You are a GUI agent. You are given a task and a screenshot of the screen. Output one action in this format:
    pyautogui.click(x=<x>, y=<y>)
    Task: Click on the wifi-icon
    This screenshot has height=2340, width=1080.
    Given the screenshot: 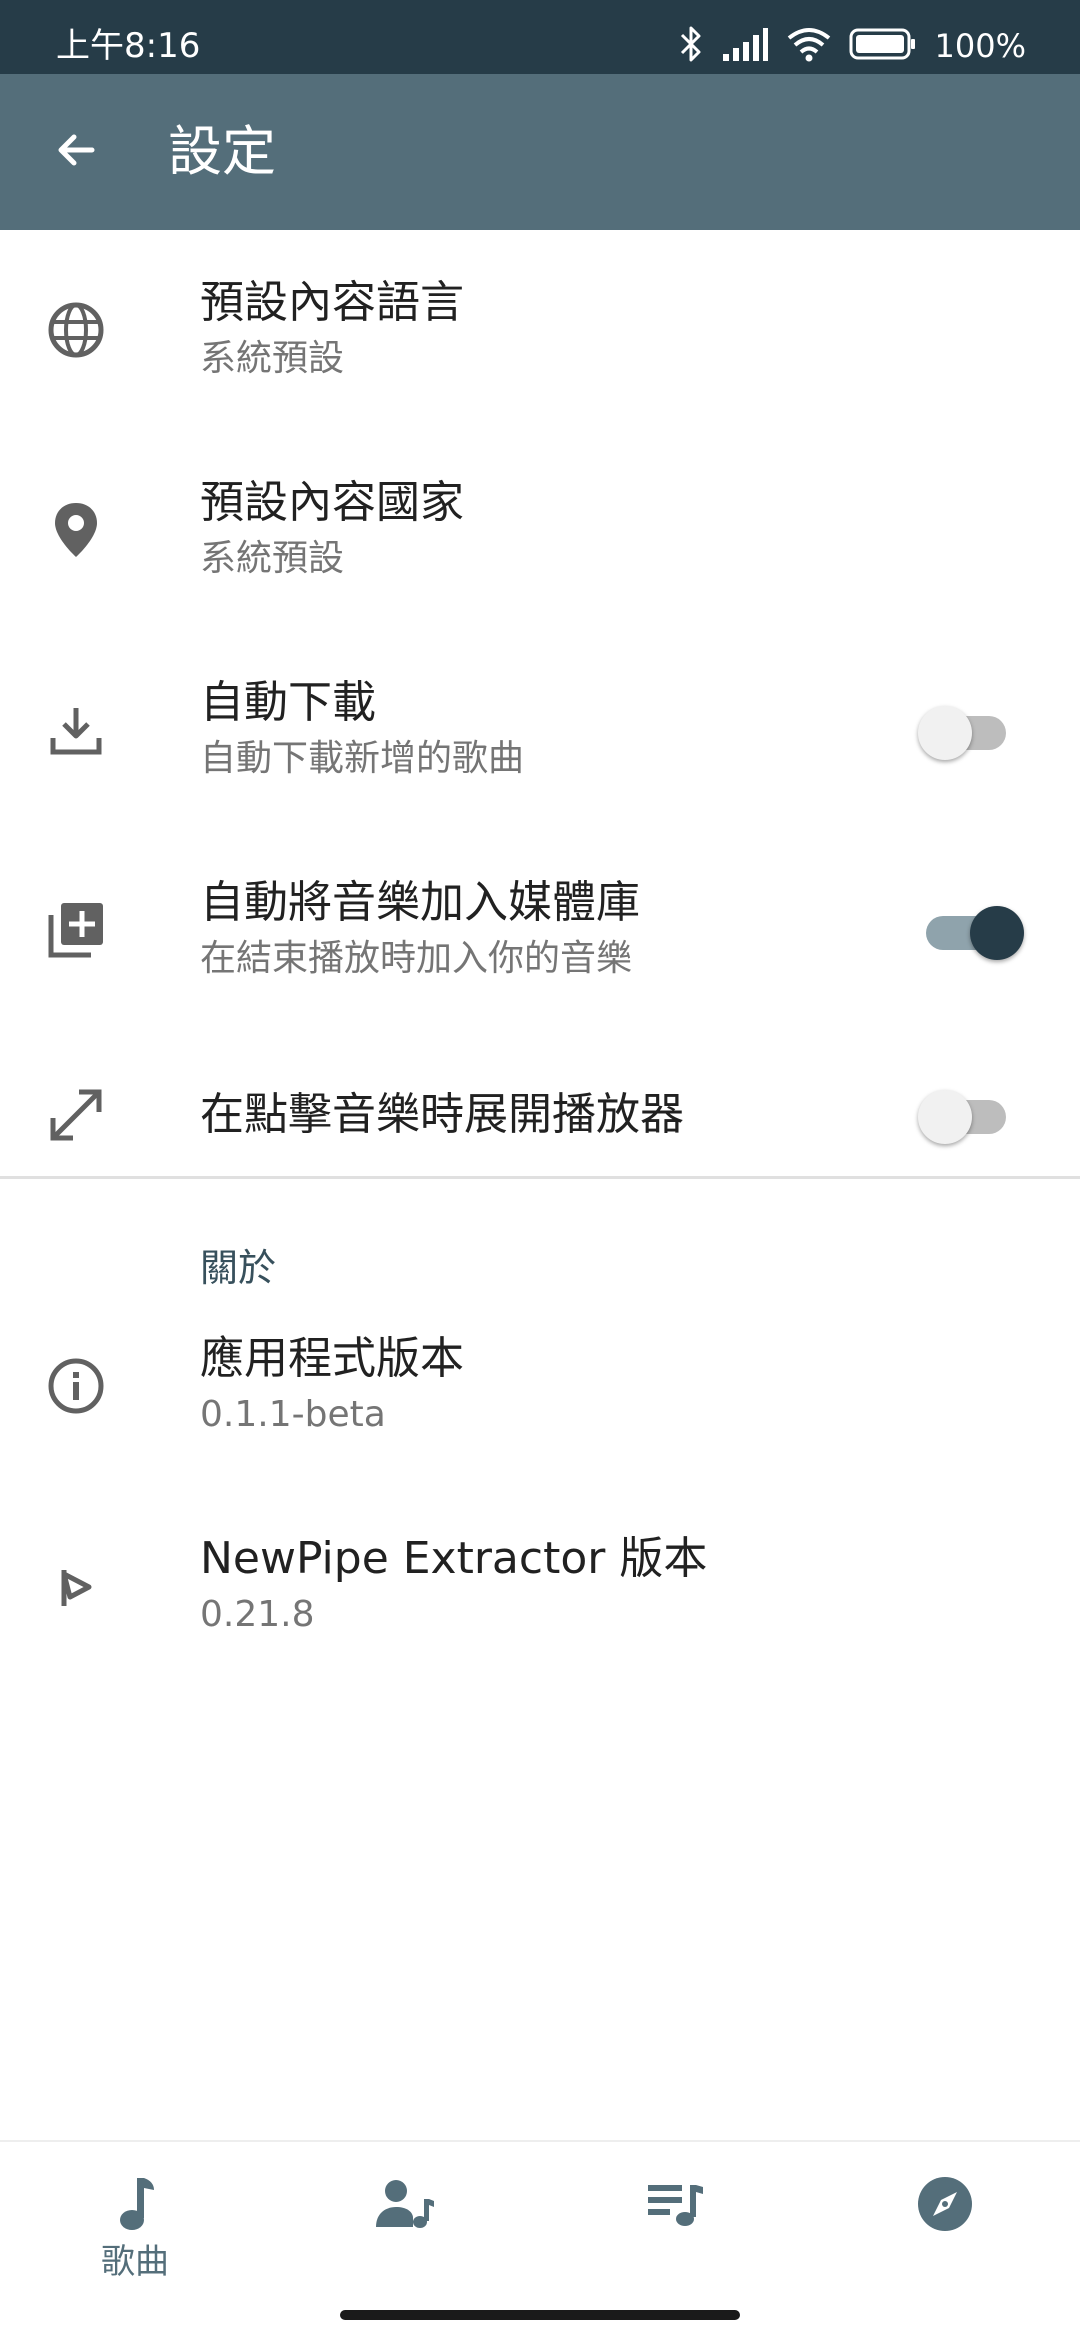 What is the action you would take?
    pyautogui.click(x=809, y=46)
    